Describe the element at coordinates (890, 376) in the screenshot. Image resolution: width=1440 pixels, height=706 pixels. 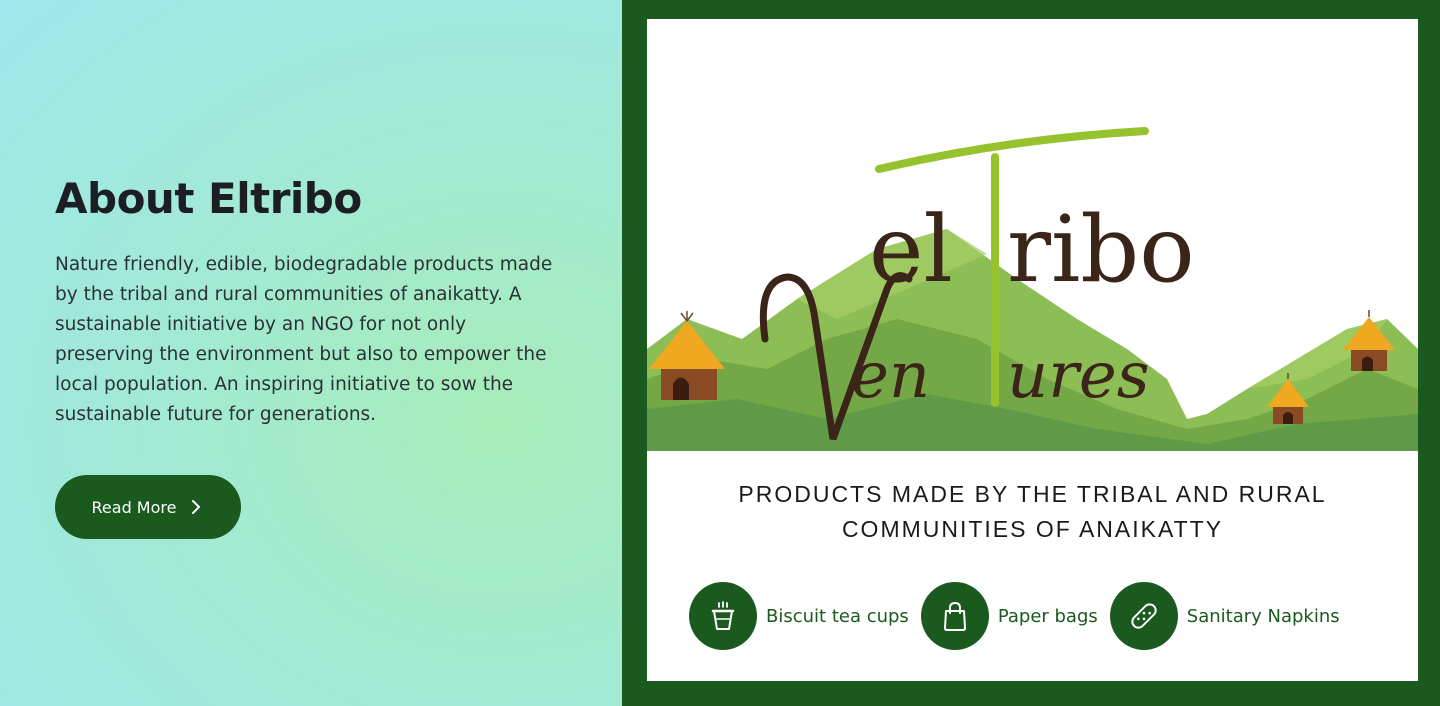
I see `svg-text: en` at that location.